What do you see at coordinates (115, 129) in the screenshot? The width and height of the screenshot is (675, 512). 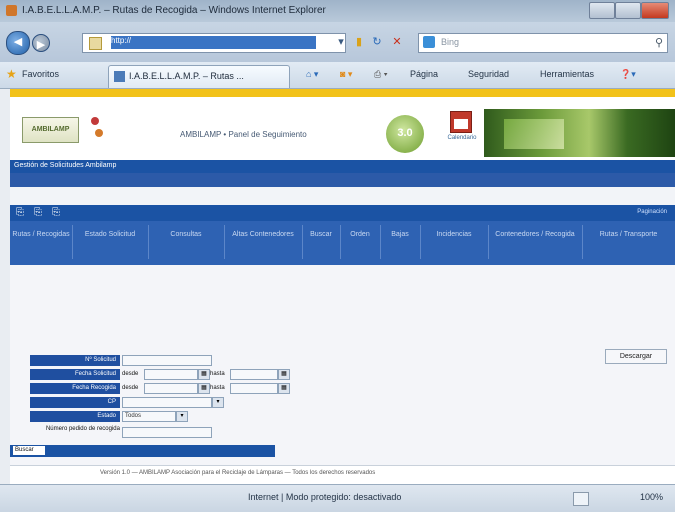 I see `partner-logo` at bounding box center [115, 129].